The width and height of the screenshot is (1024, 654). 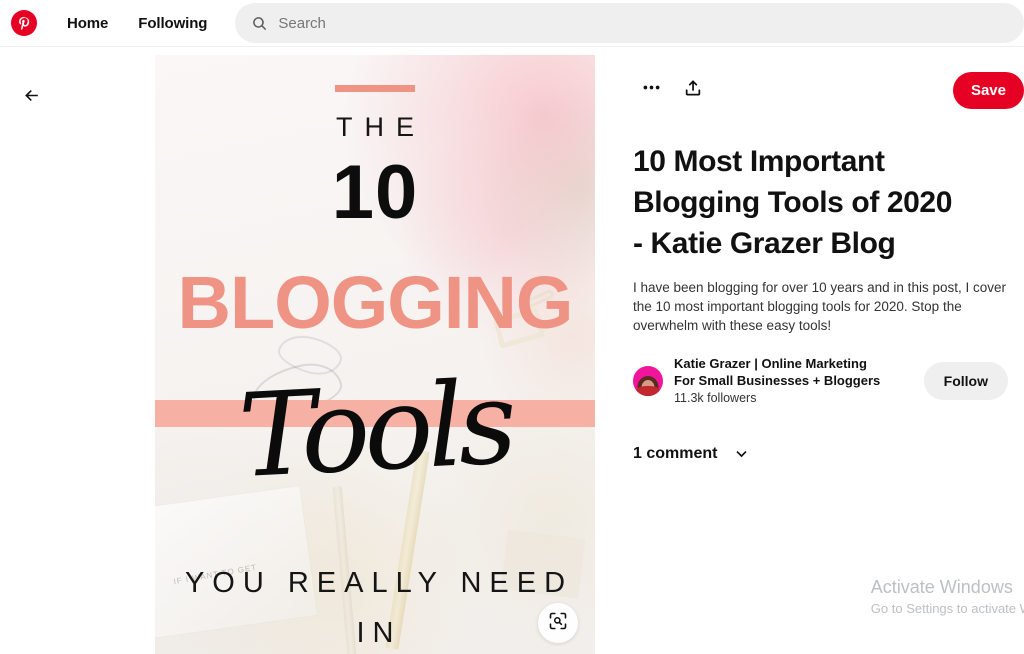 I want to click on visual-search-button, so click(x=558, y=623).